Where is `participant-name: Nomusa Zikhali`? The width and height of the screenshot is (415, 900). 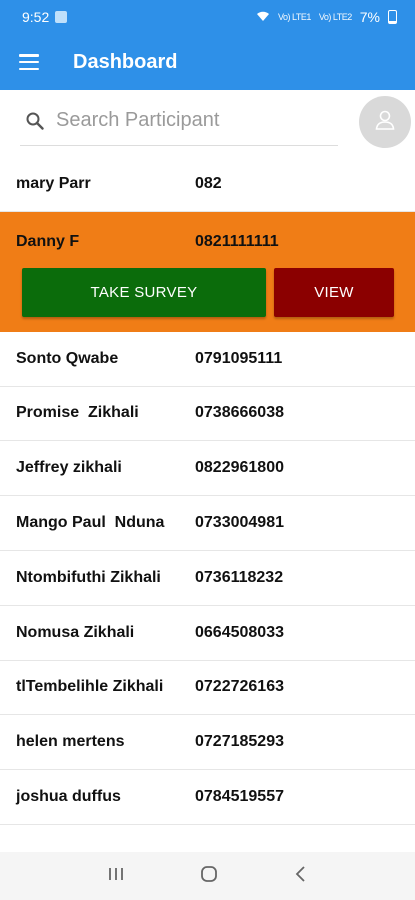 participant-name: Nomusa Zikhali is located at coordinates (75, 632).